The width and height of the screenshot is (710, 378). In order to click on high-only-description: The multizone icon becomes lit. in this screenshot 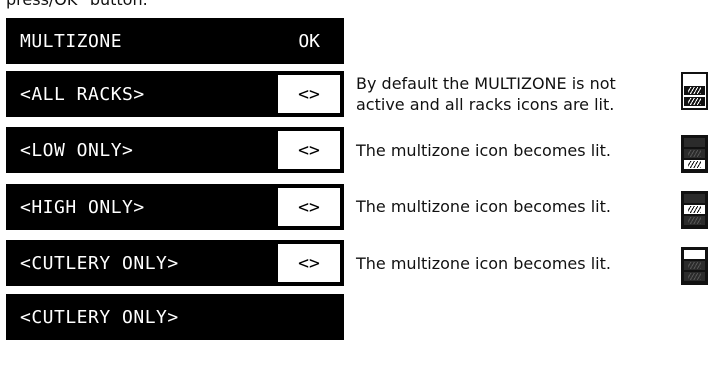, I will do `click(483, 206)`.